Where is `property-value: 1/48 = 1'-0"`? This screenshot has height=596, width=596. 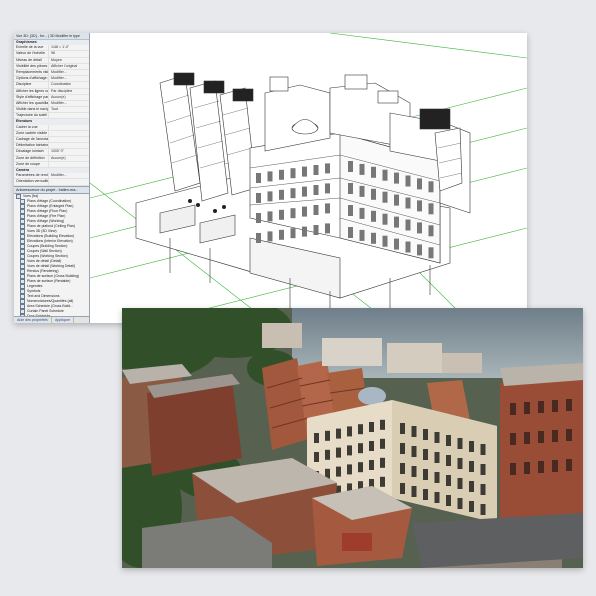 property-value: 1/48 = 1'-0" is located at coordinates (59, 47).